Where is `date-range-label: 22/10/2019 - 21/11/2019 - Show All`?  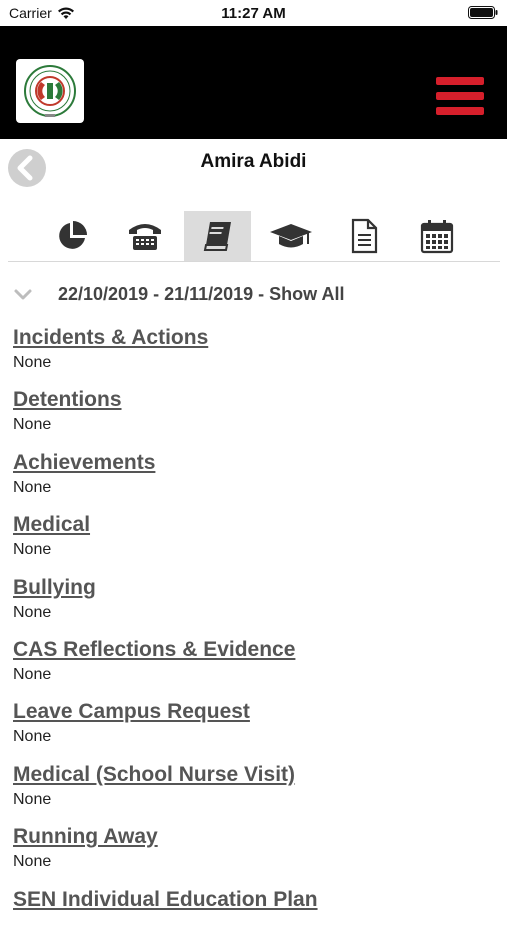
date-range-label: 22/10/2019 - 21/11/2019 - Show All is located at coordinates (201, 293).